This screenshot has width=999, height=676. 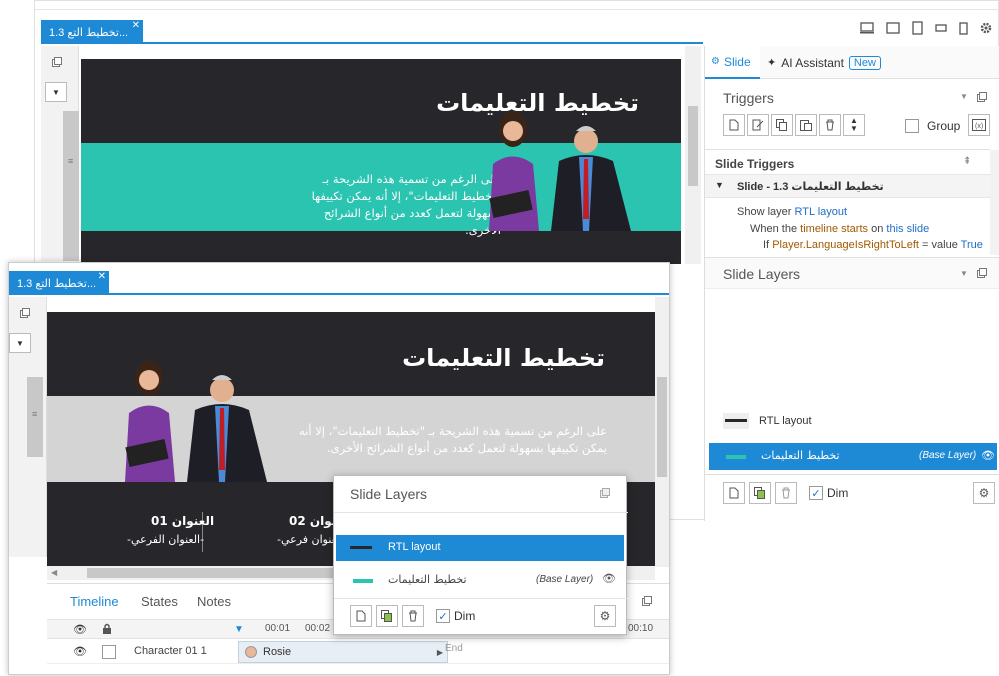 I want to click on phone-landscape-icon, so click(x=941, y=28).